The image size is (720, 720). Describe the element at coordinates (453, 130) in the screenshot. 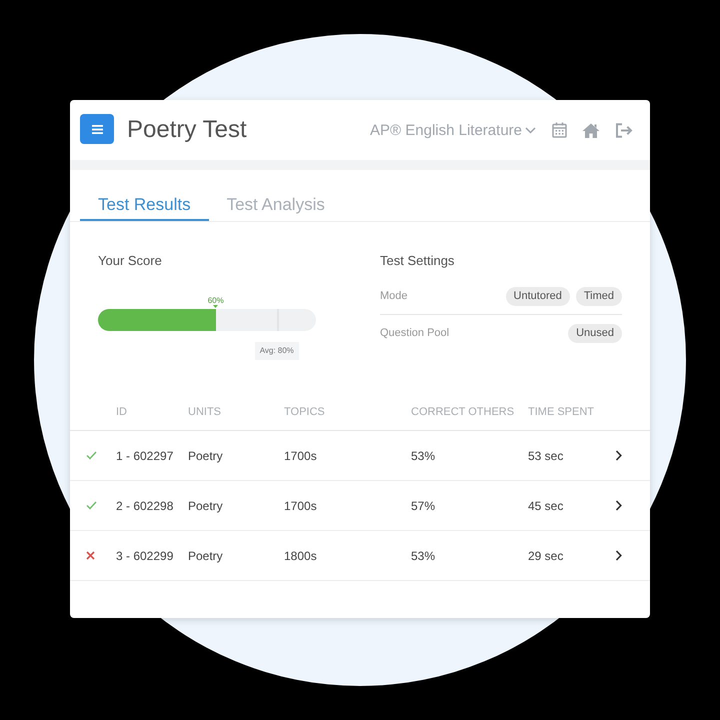

I see `course-dropdown: AP® English Literature` at that location.